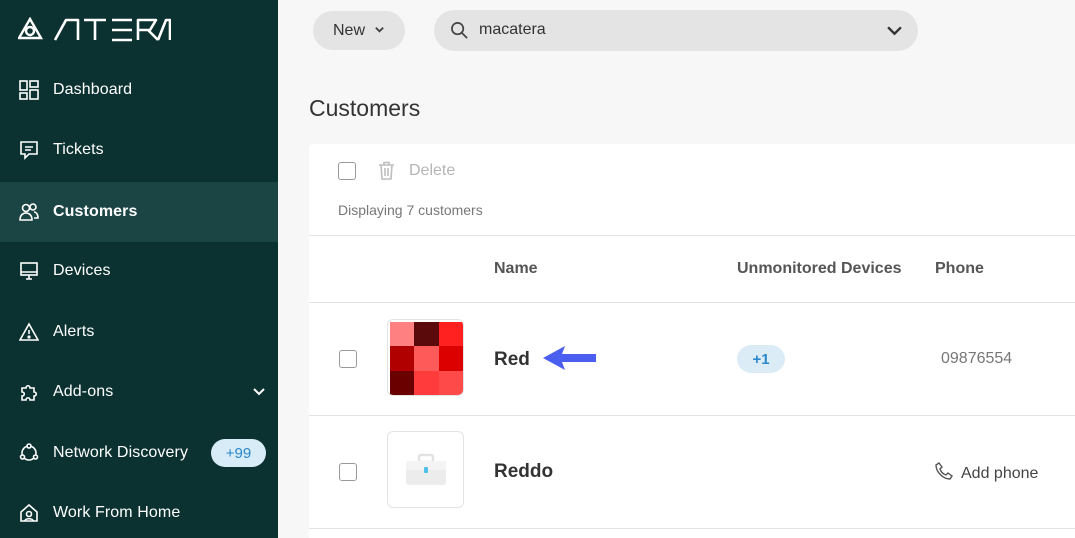  I want to click on sidebar-item-label: Dashboard, so click(93, 89).